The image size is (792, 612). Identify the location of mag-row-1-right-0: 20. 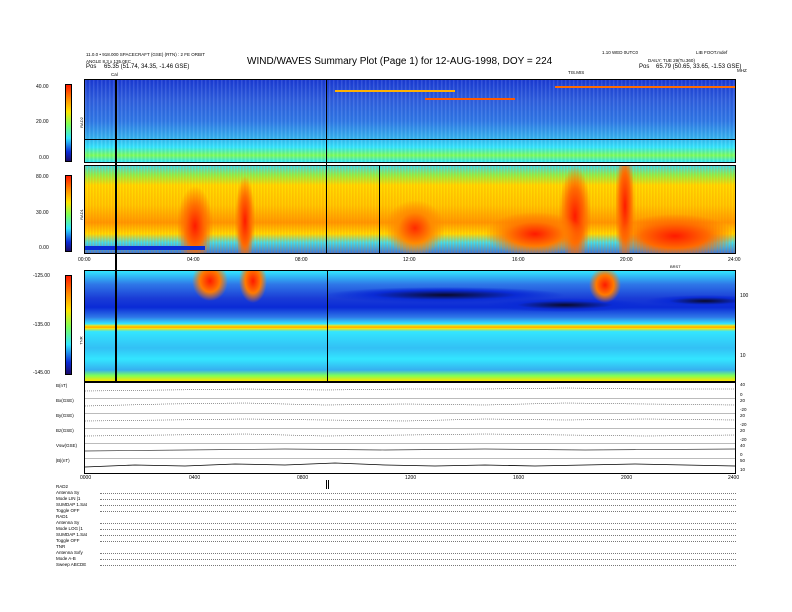
(743, 400).